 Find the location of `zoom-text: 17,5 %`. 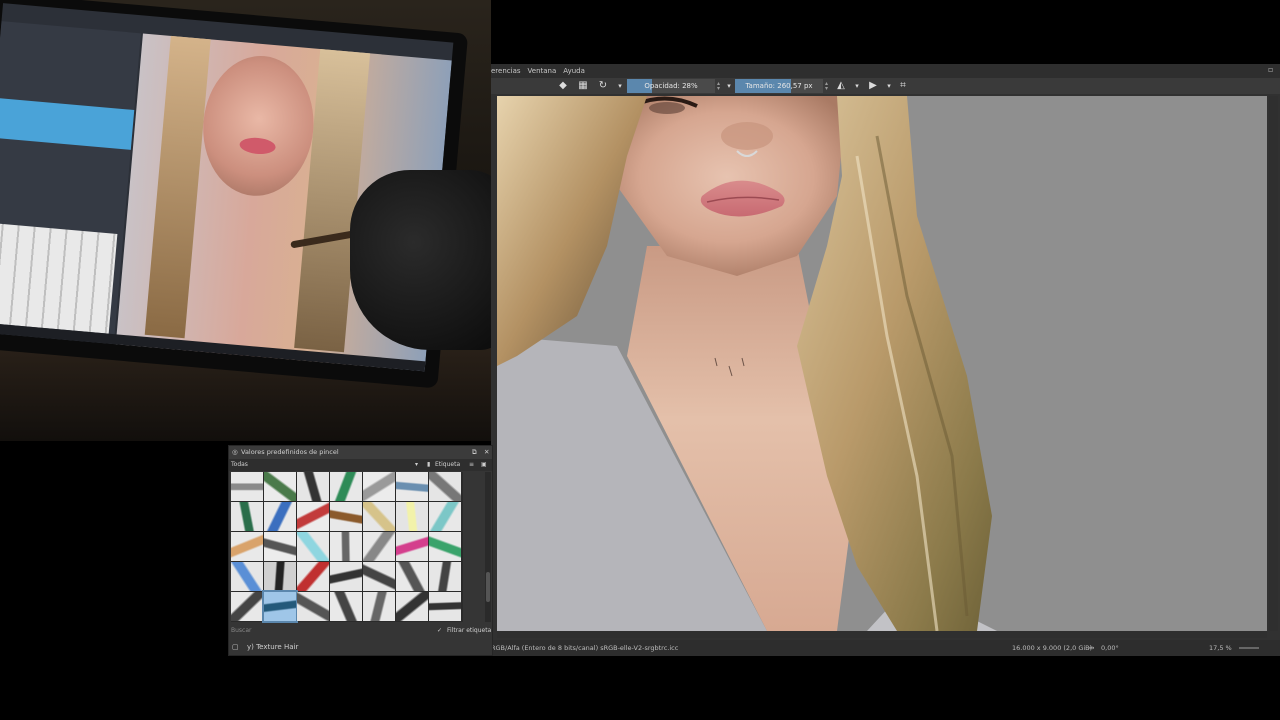

zoom-text: 17,5 % is located at coordinates (1220, 648).